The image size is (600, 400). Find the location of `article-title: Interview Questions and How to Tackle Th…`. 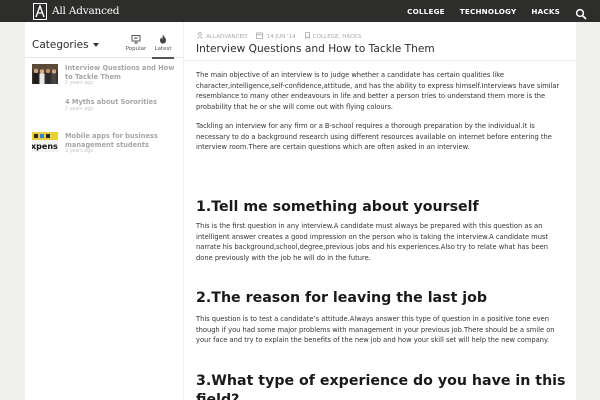

article-title: Interview Questions and How to Tackle Th… is located at coordinates (315, 49).